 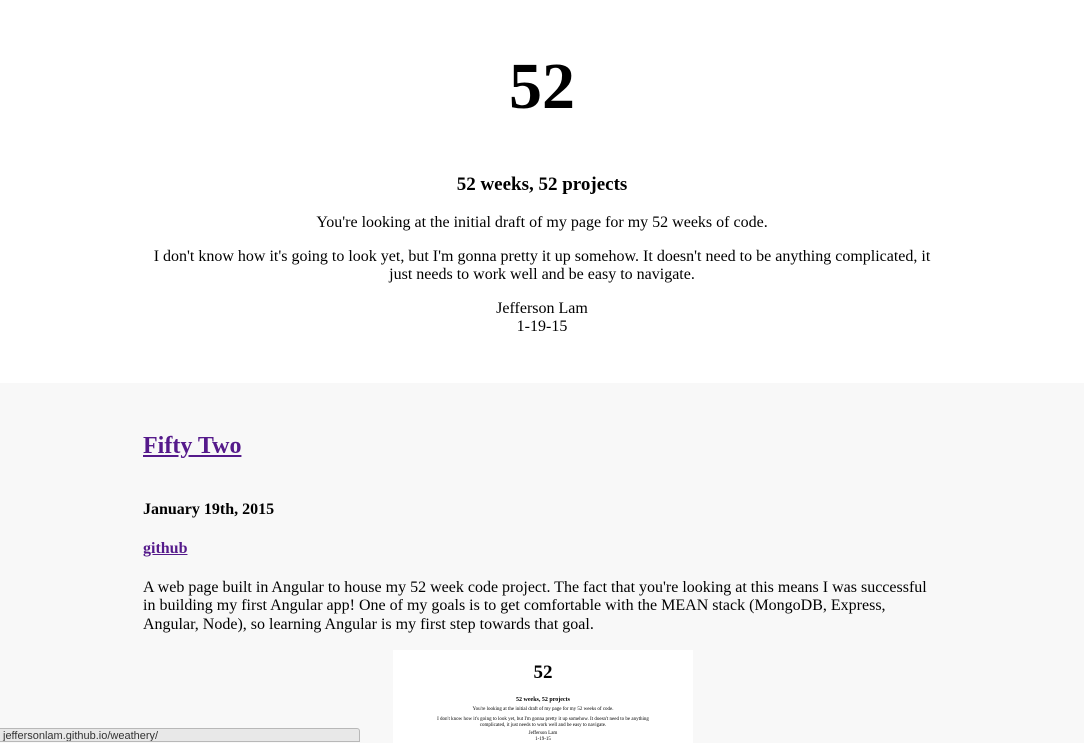 I want to click on author-name: Jefferson Lam, so click(x=542, y=308).